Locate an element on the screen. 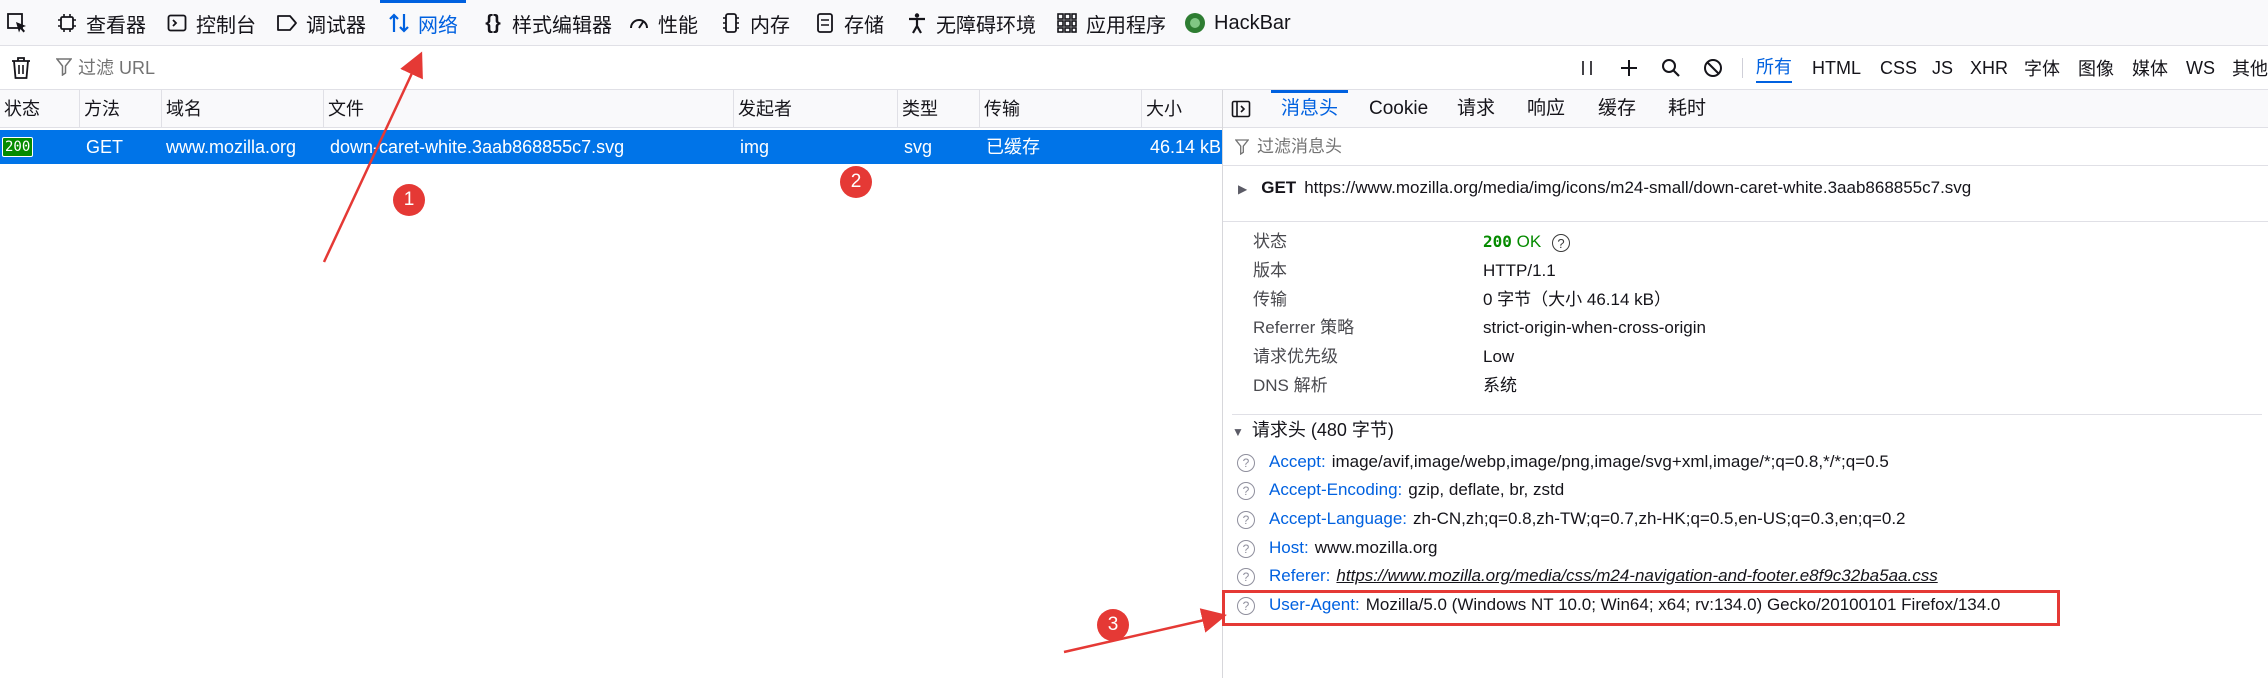  arrow-to-network-tab is located at coordinates (372, 157).